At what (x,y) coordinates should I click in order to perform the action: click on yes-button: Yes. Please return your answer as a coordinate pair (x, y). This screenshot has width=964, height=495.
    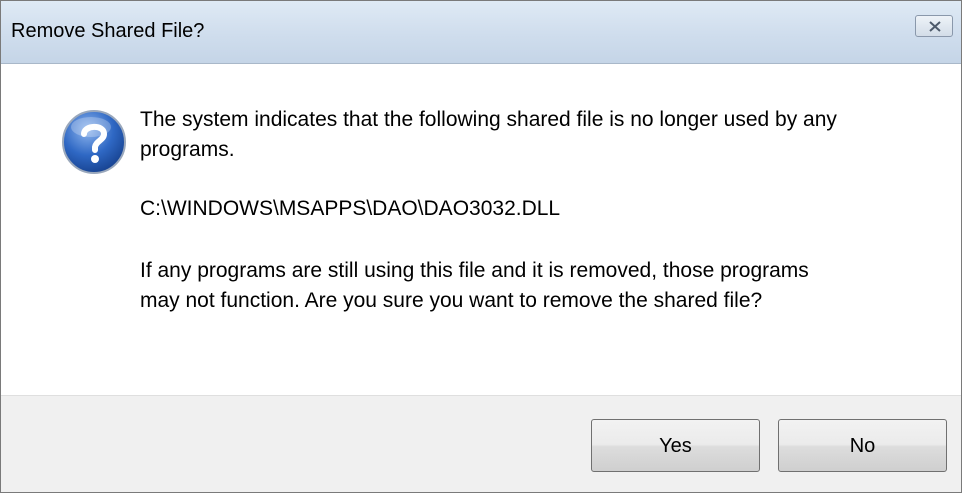
    Looking at the image, I should click on (675, 445).